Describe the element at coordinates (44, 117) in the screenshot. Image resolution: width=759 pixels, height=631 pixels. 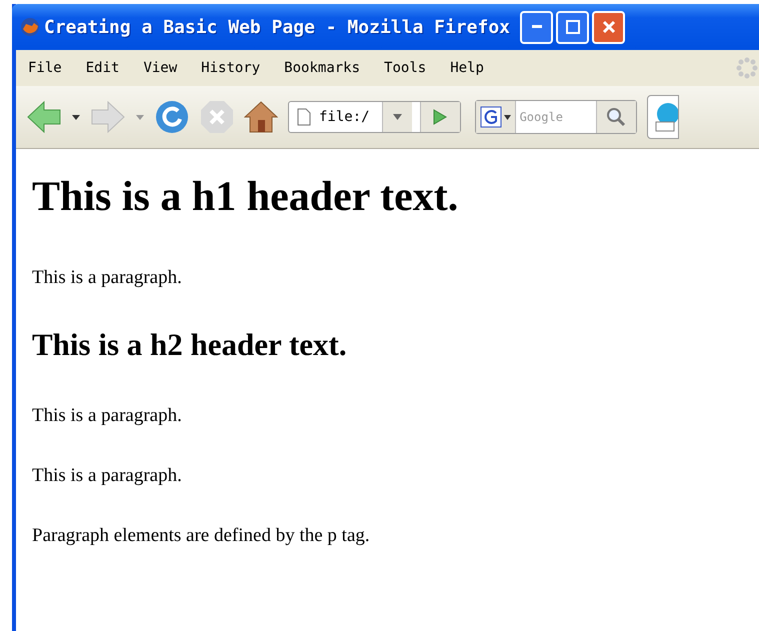
I see `back-arrow-icon` at that location.